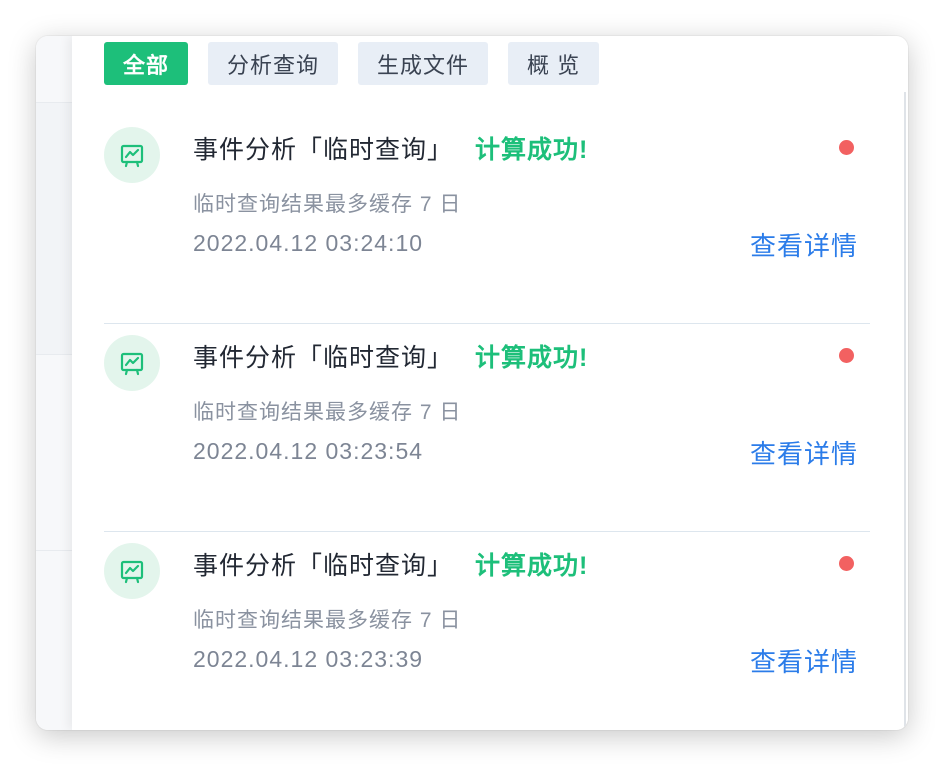 Image resolution: width=944 pixels, height=766 pixels. What do you see at coordinates (54, 383) in the screenshot?
I see `background-page` at bounding box center [54, 383].